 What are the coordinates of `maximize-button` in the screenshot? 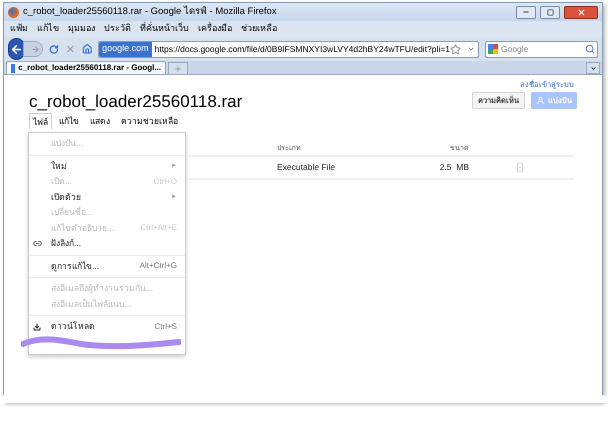 It's located at (550, 12).